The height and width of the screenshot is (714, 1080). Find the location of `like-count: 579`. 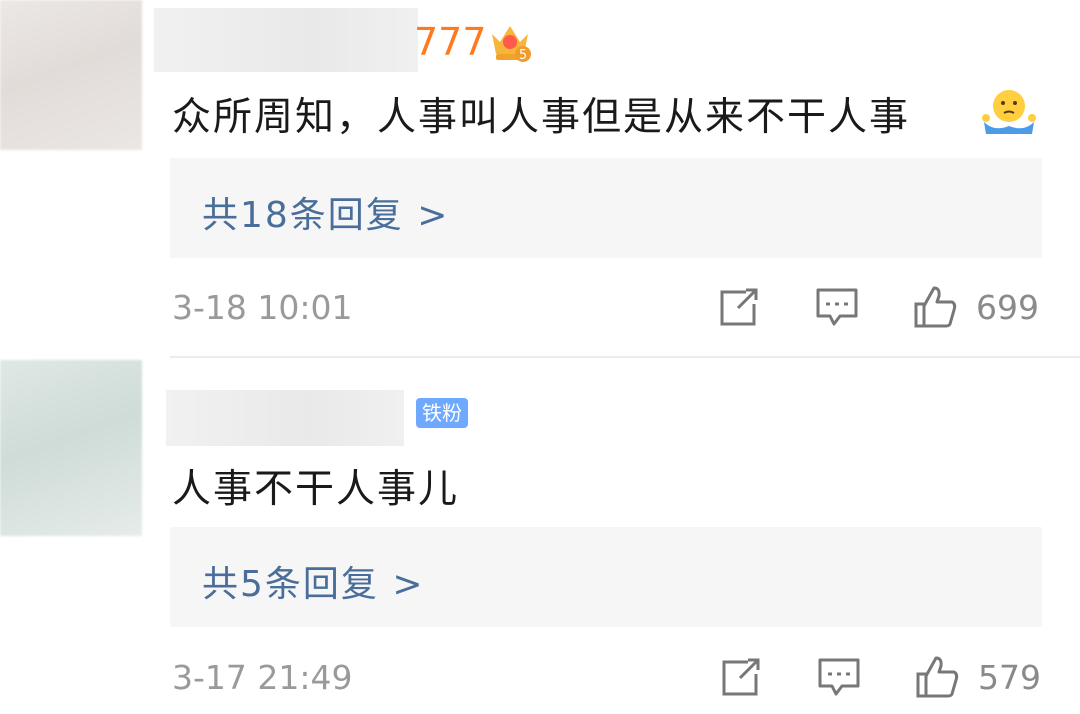

like-count: 579 is located at coordinates (1009, 677).